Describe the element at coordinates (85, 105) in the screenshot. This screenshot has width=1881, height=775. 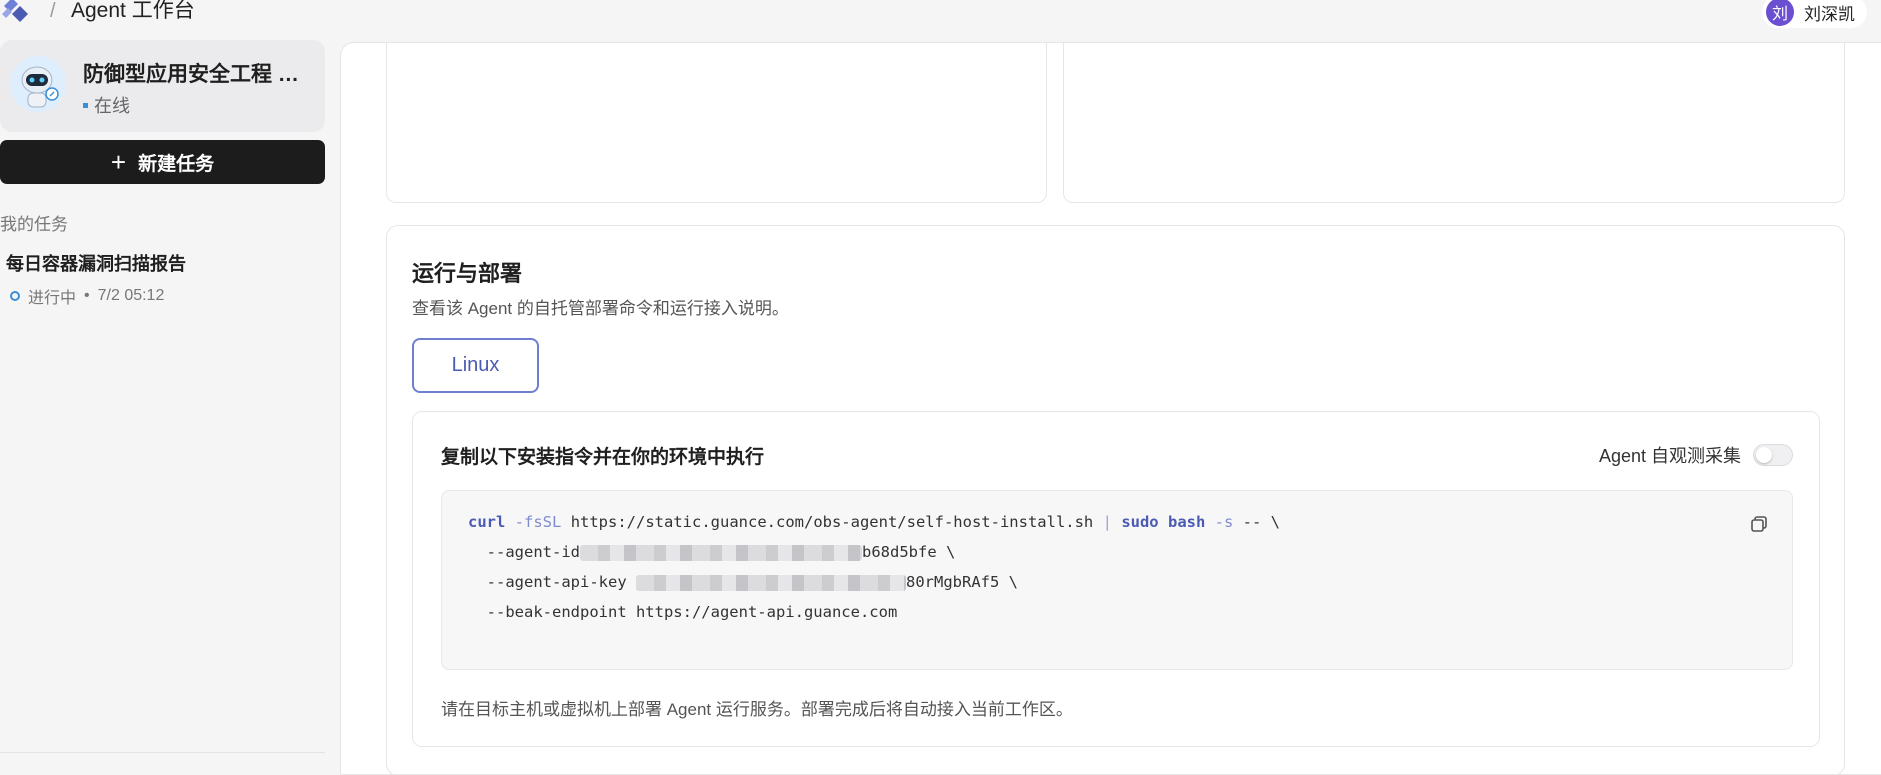
I see `status-dot-icon` at that location.